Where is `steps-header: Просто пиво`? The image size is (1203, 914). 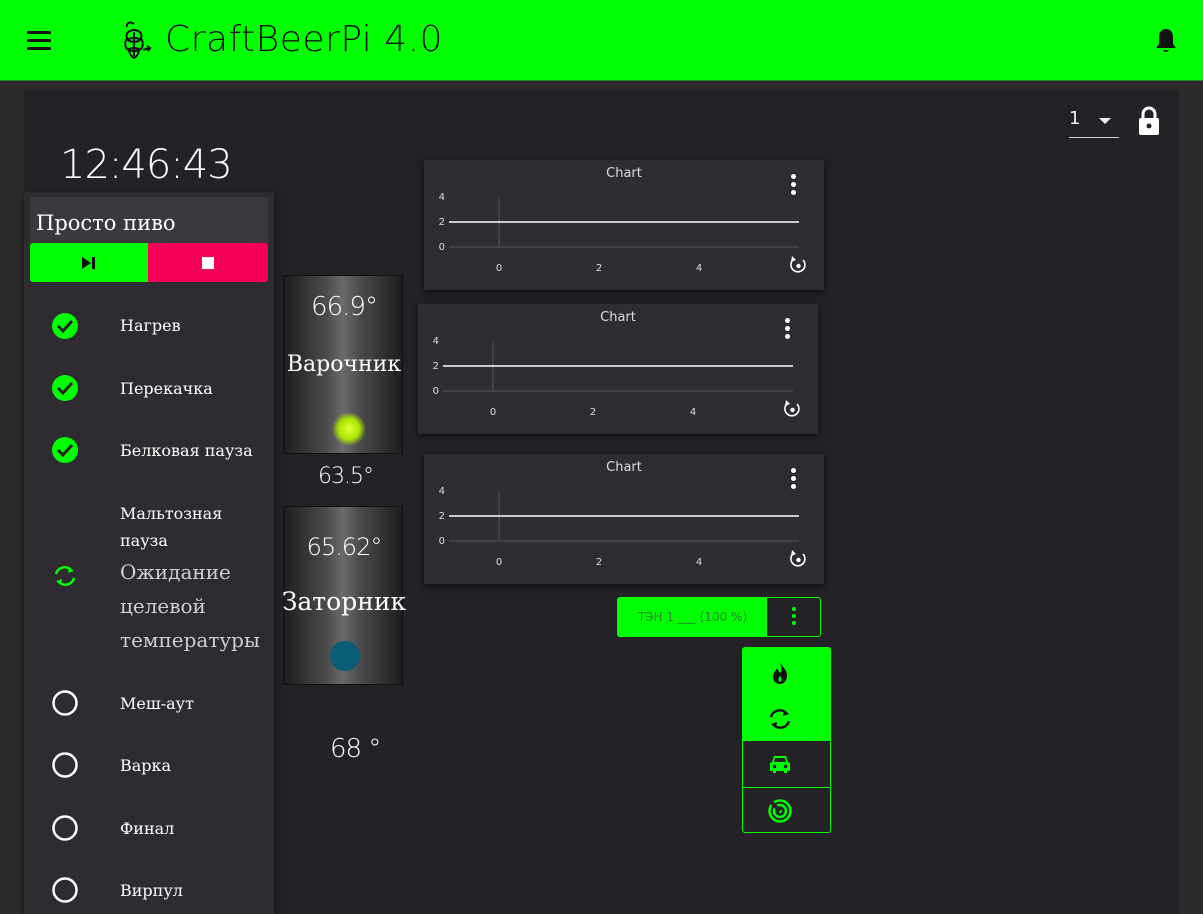 steps-header: Просто пиво is located at coordinates (149, 220).